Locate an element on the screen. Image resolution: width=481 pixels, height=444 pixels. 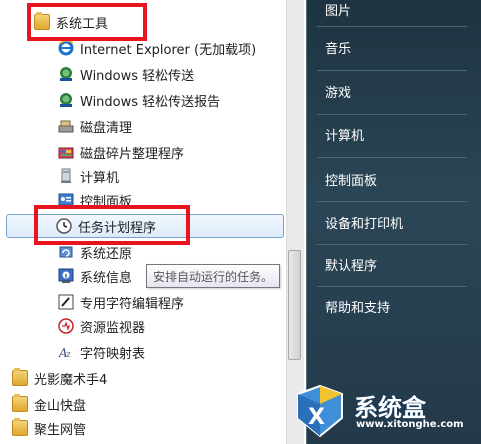
svg-text: z is located at coordinates (68, 355).